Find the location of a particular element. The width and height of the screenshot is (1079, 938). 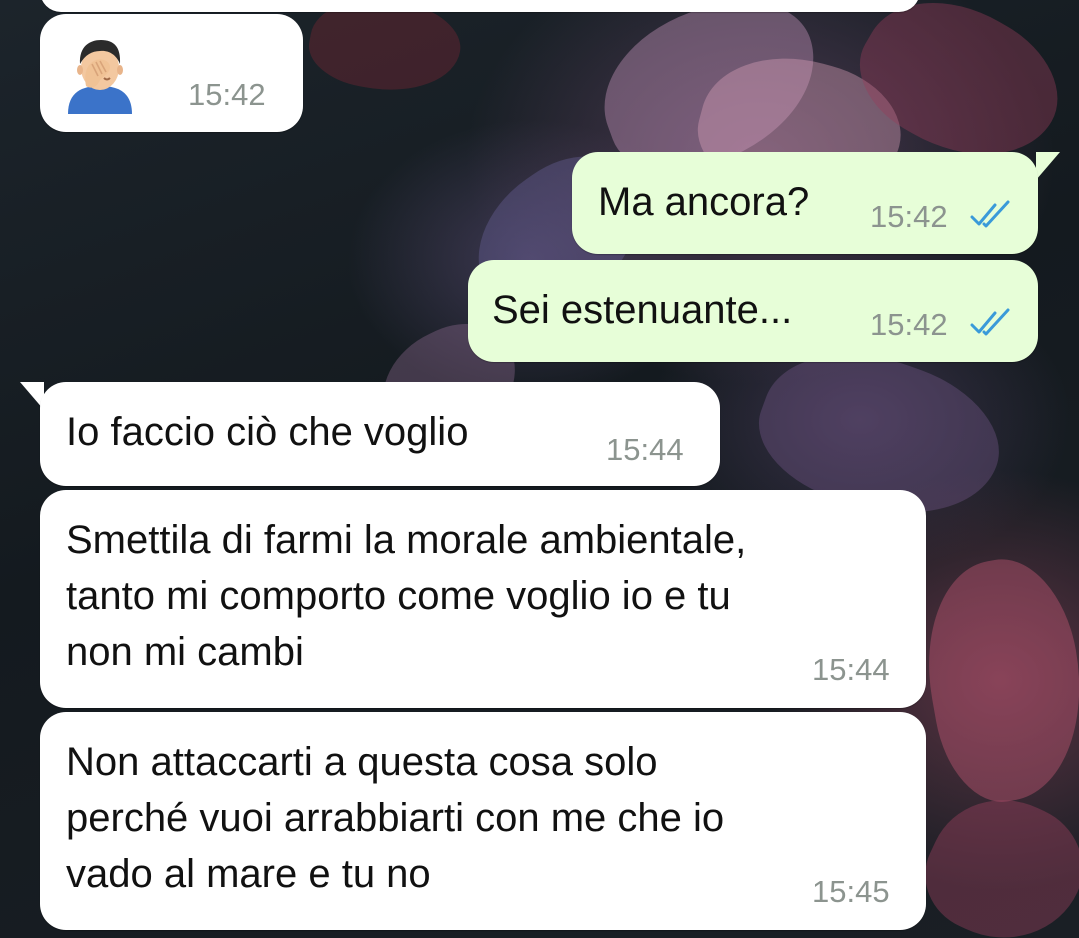

incoming-message-bubble: Io faccio ciò che voglio 15:44 is located at coordinates (380, 434).